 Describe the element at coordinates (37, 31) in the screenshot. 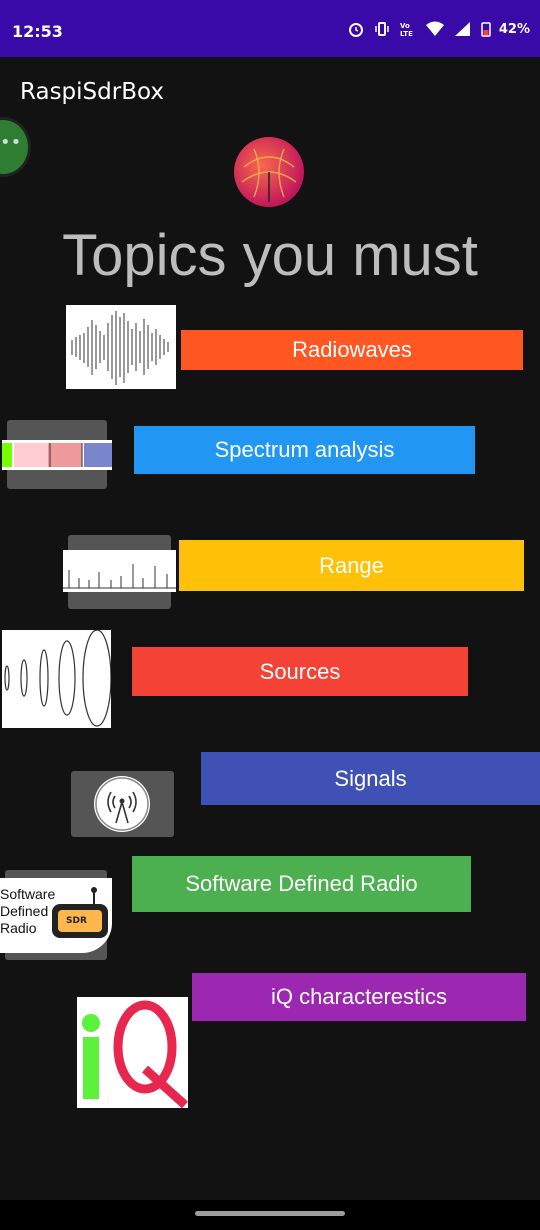

I see `status-time: 12:53` at that location.